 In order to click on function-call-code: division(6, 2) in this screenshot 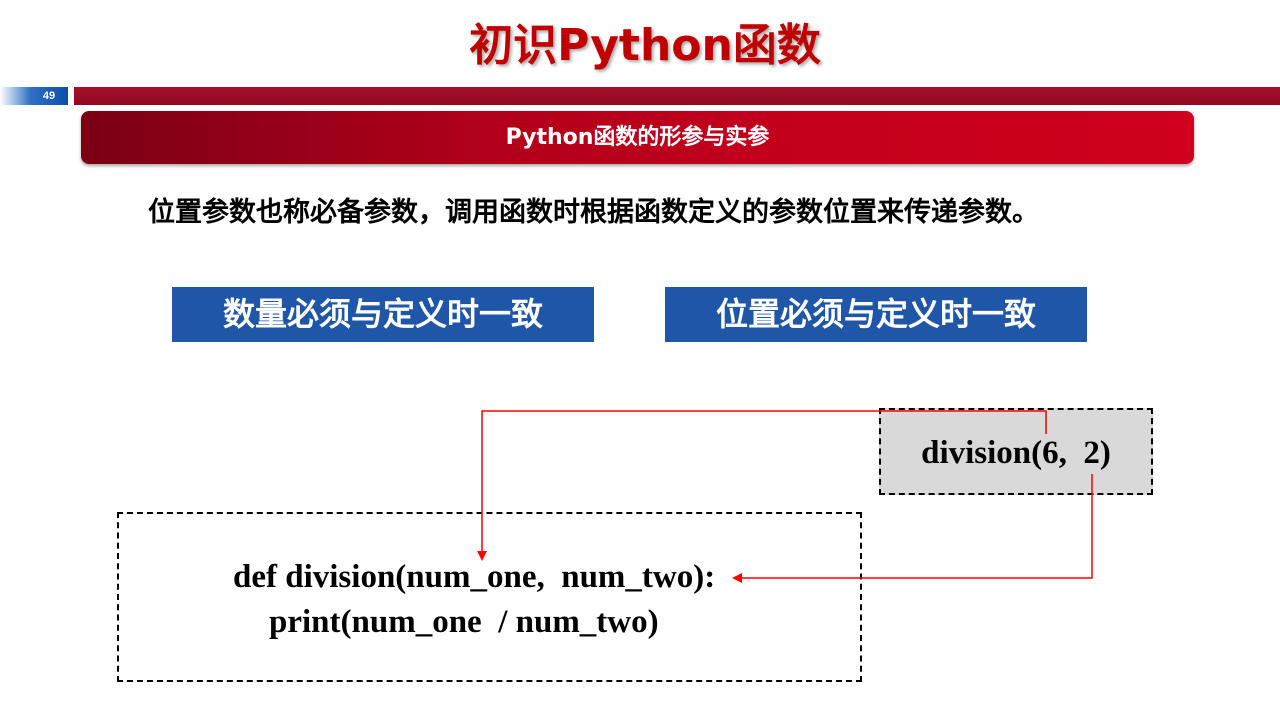, I will do `click(1016, 453)`.